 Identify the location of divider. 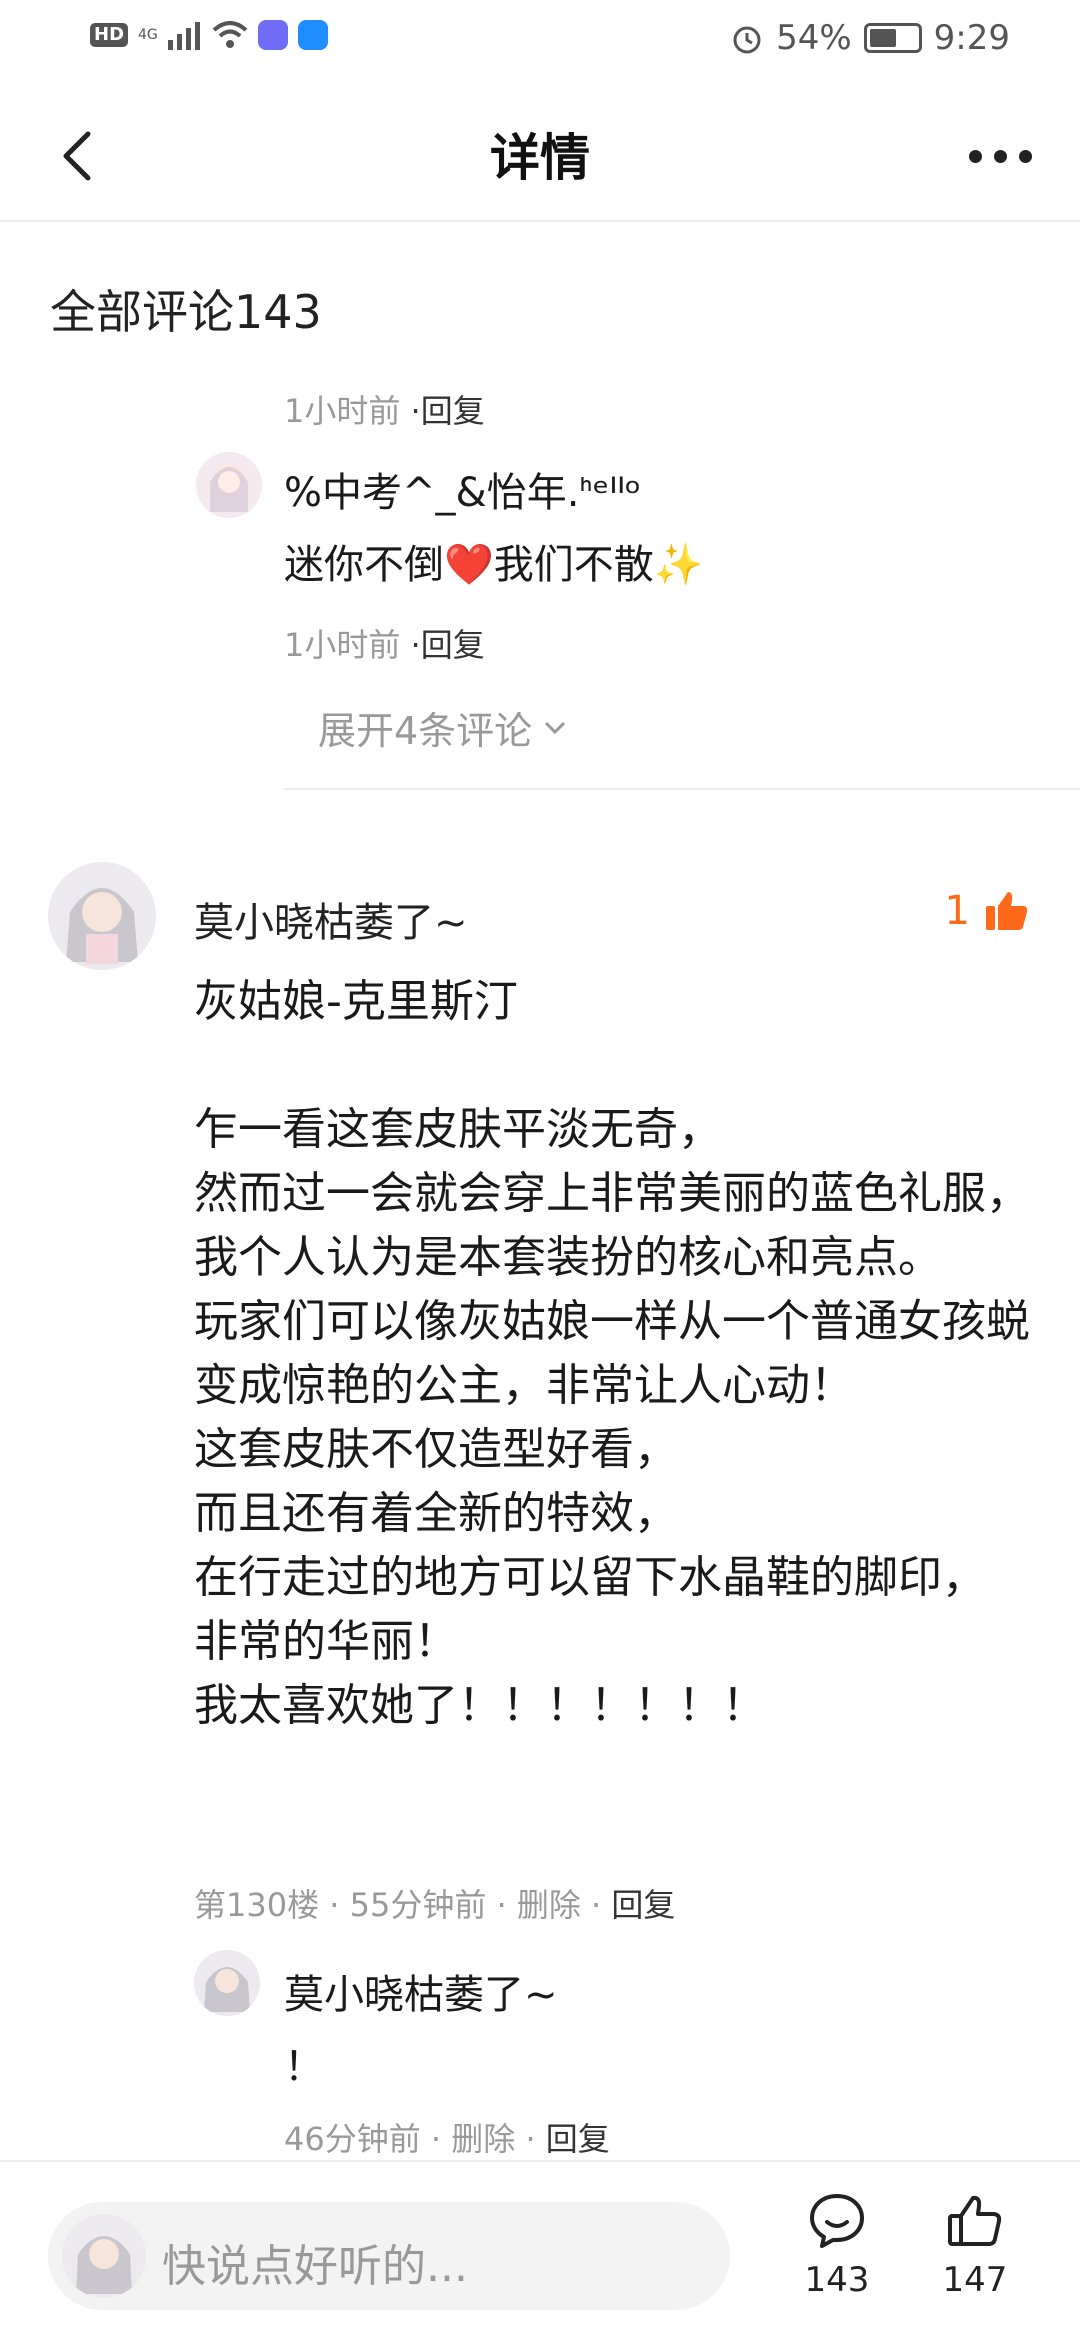
(682, 789).